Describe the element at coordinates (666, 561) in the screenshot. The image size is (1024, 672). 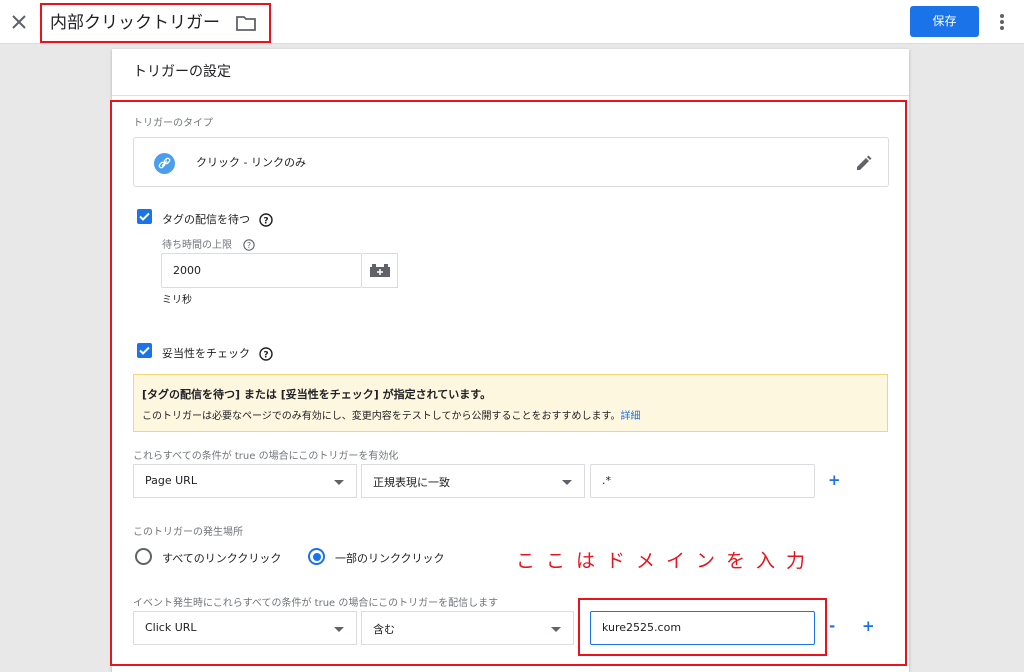
I see `annotation-text: ここはドメインを入力` at that location.